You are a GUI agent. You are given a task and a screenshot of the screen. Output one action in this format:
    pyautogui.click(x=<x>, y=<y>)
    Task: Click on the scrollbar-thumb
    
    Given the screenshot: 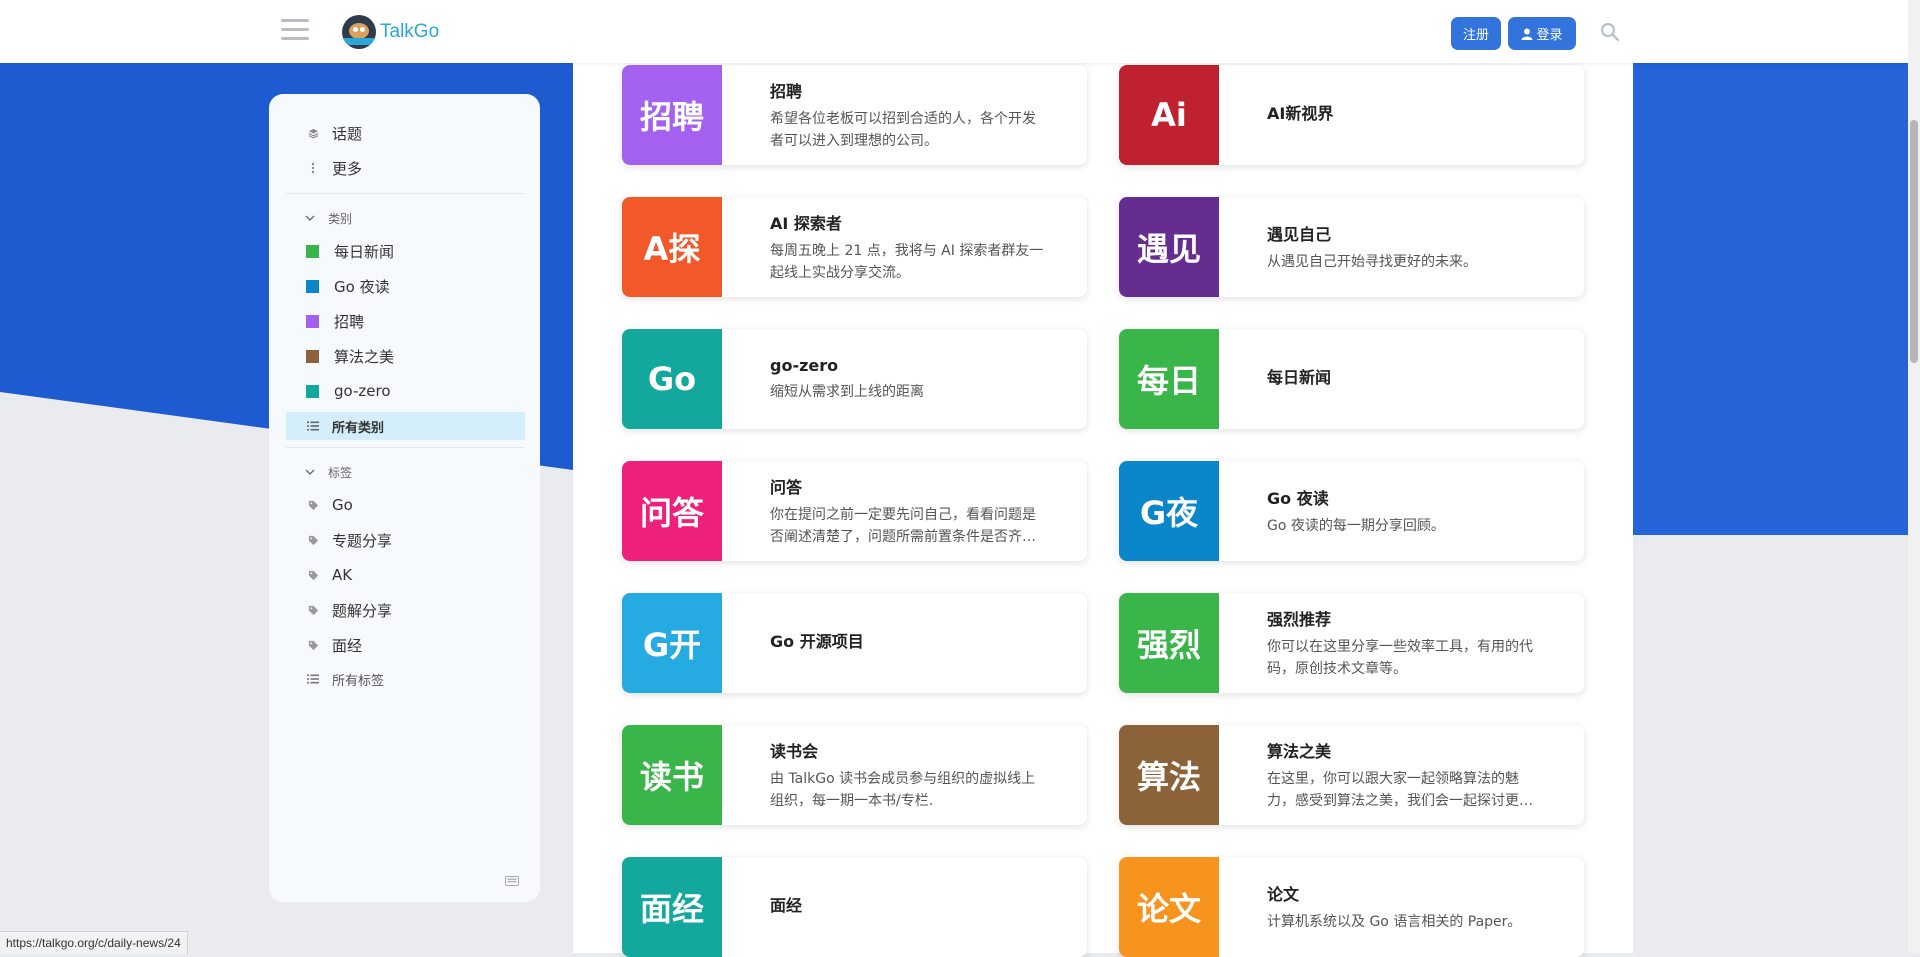 What is the action you would take?
    pyautogui.click(x=1914, y=241)
    